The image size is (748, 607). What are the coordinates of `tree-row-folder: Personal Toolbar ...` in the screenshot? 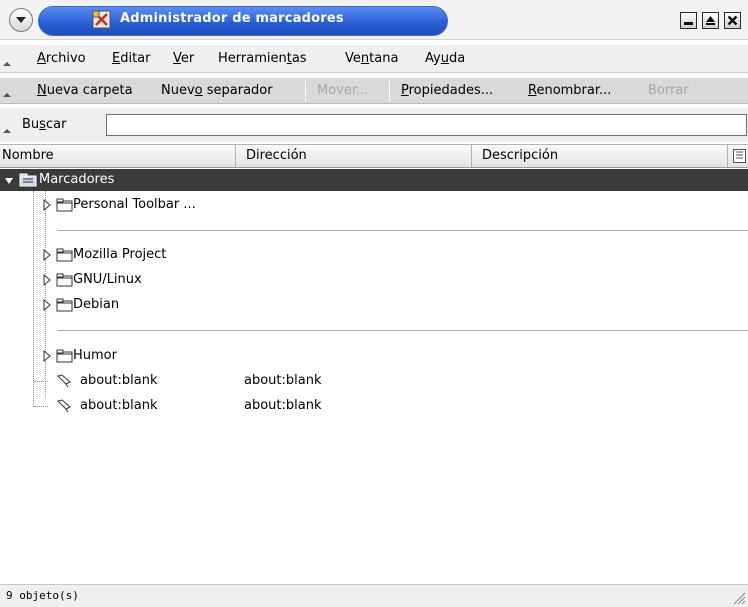 It's located at (374, 205).